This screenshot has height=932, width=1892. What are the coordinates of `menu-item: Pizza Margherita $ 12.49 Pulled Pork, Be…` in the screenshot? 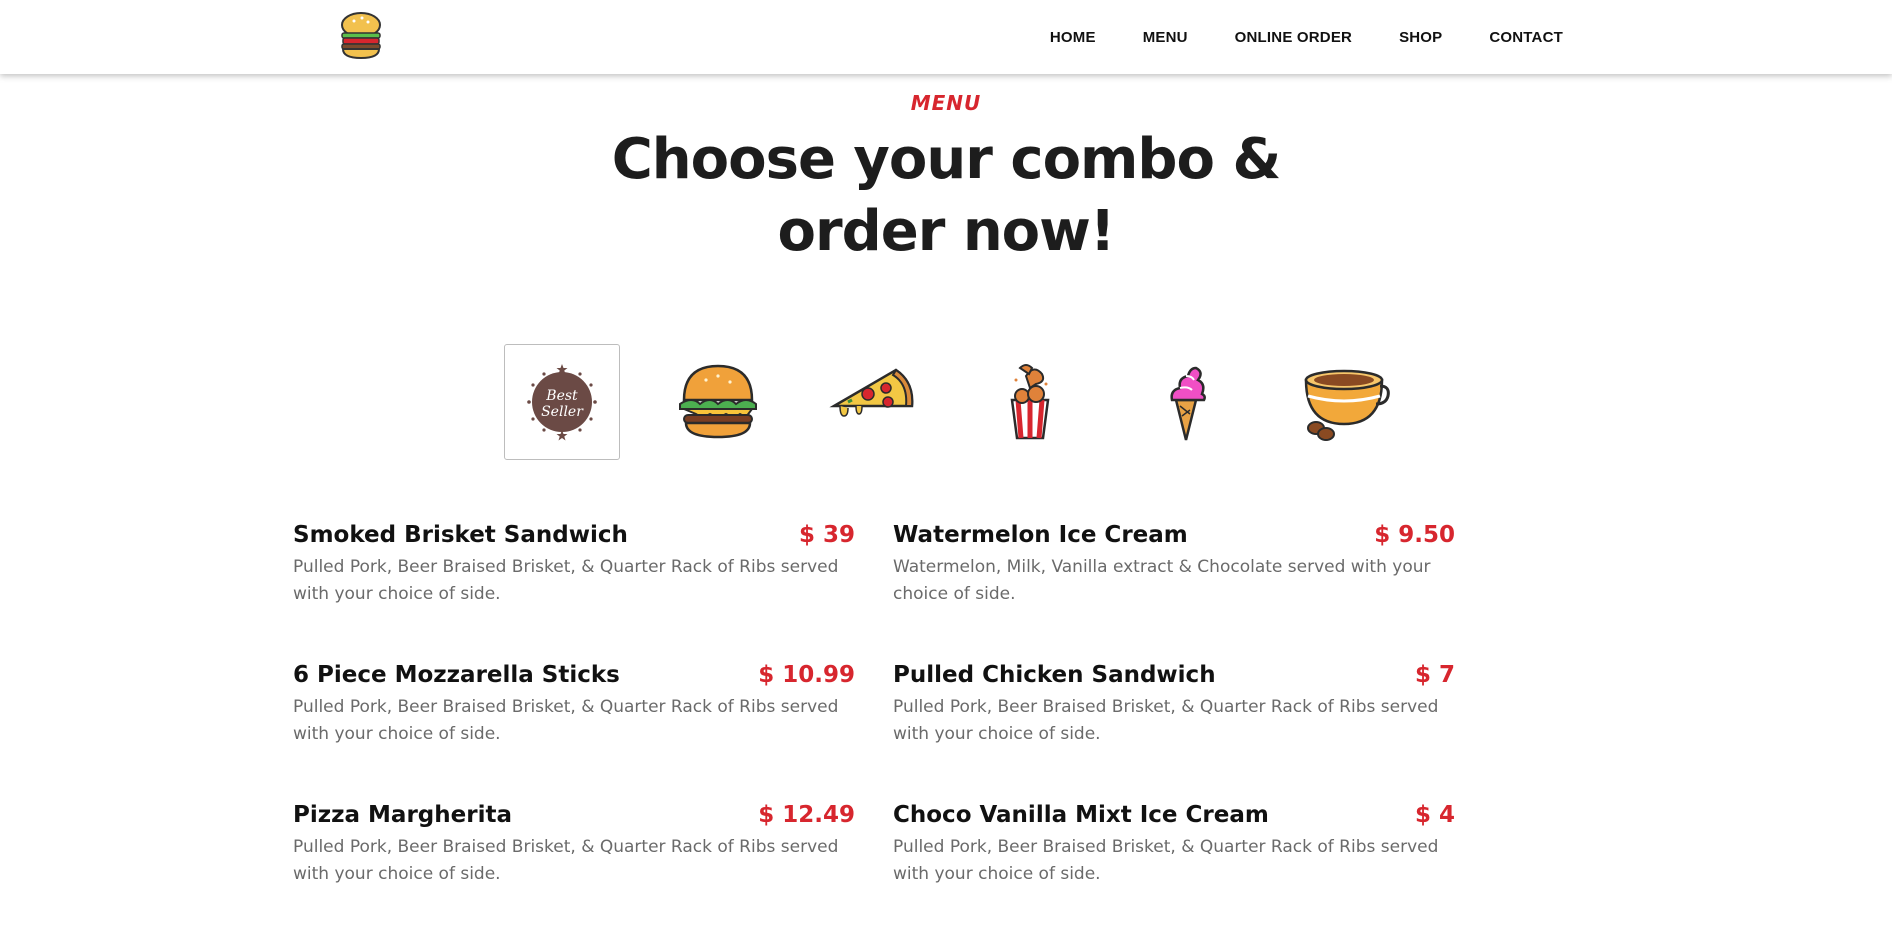 It's located at (574, 845).